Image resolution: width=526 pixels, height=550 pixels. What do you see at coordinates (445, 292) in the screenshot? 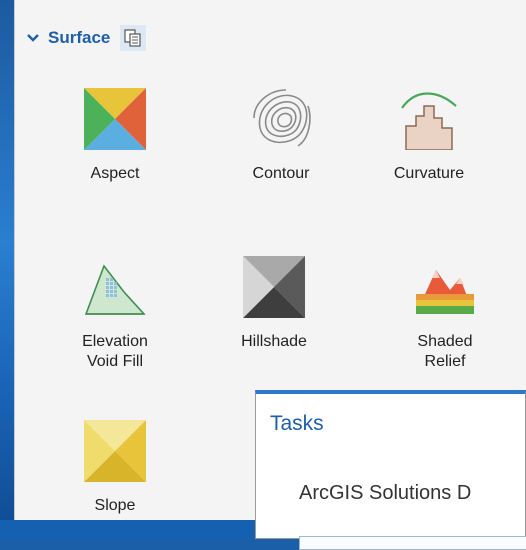
I see `shaded-relief-icon` at bounding box center [445, 292].